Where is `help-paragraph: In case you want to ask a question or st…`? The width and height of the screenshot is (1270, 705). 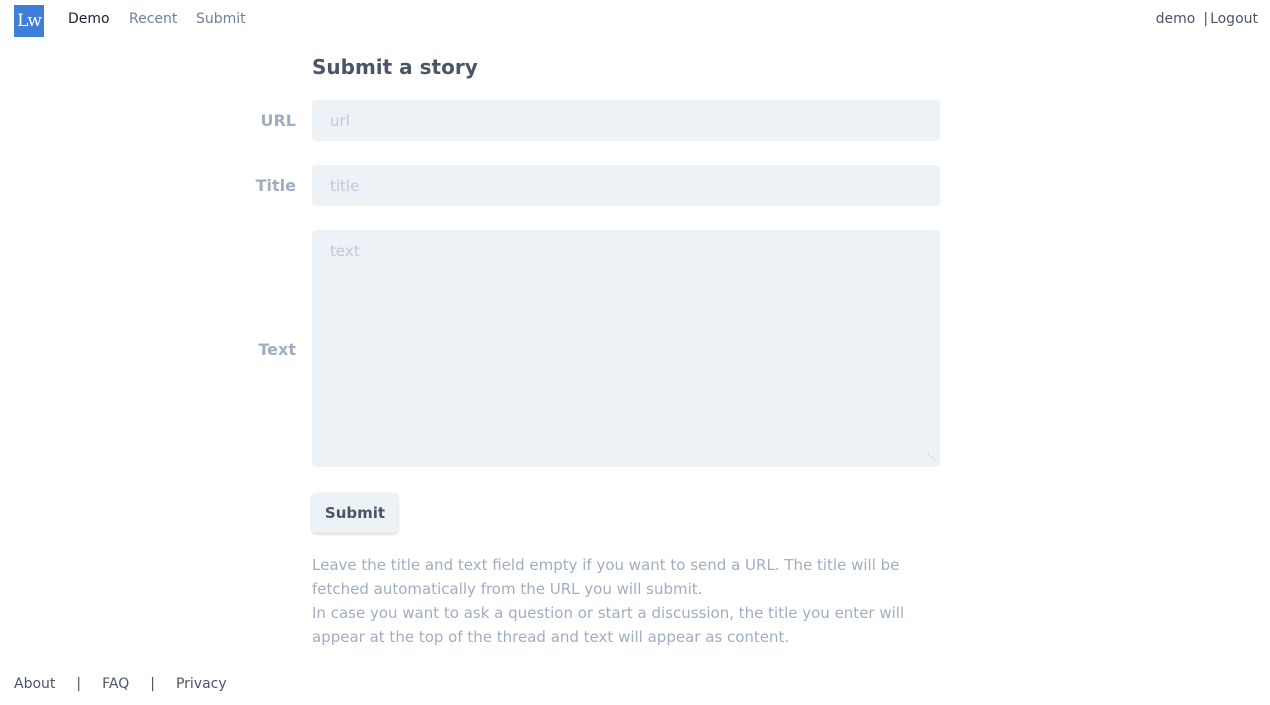
help-paragraph: In case you want to ask a question or st… is located at coordinates (608, 625).